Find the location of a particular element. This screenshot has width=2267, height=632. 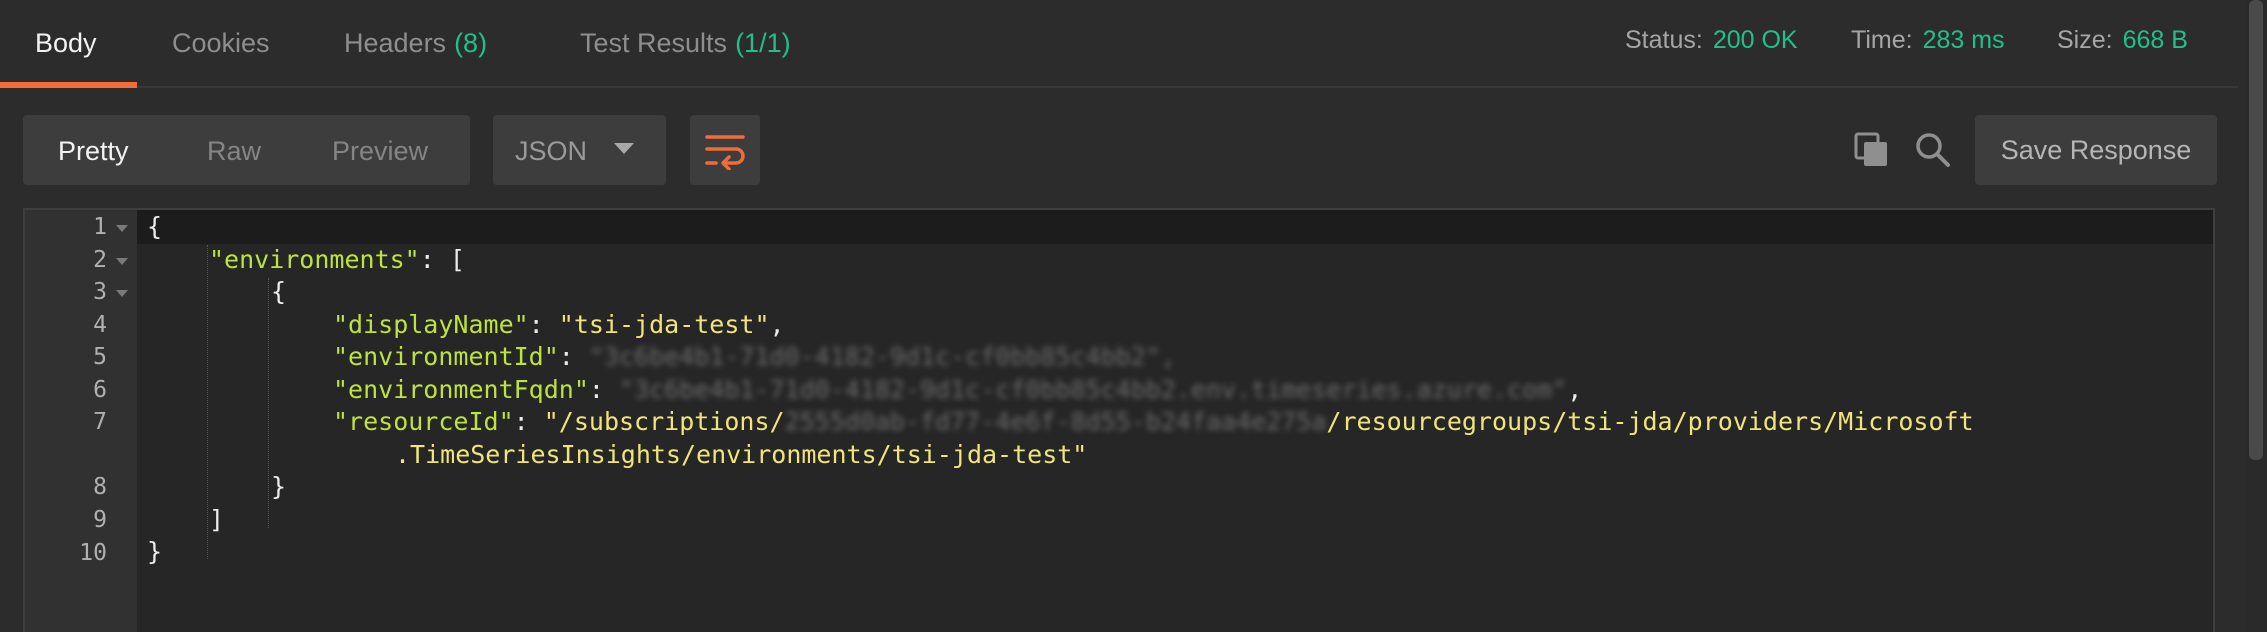

scrollbar-thumb is located at coordinates (2256, 230).